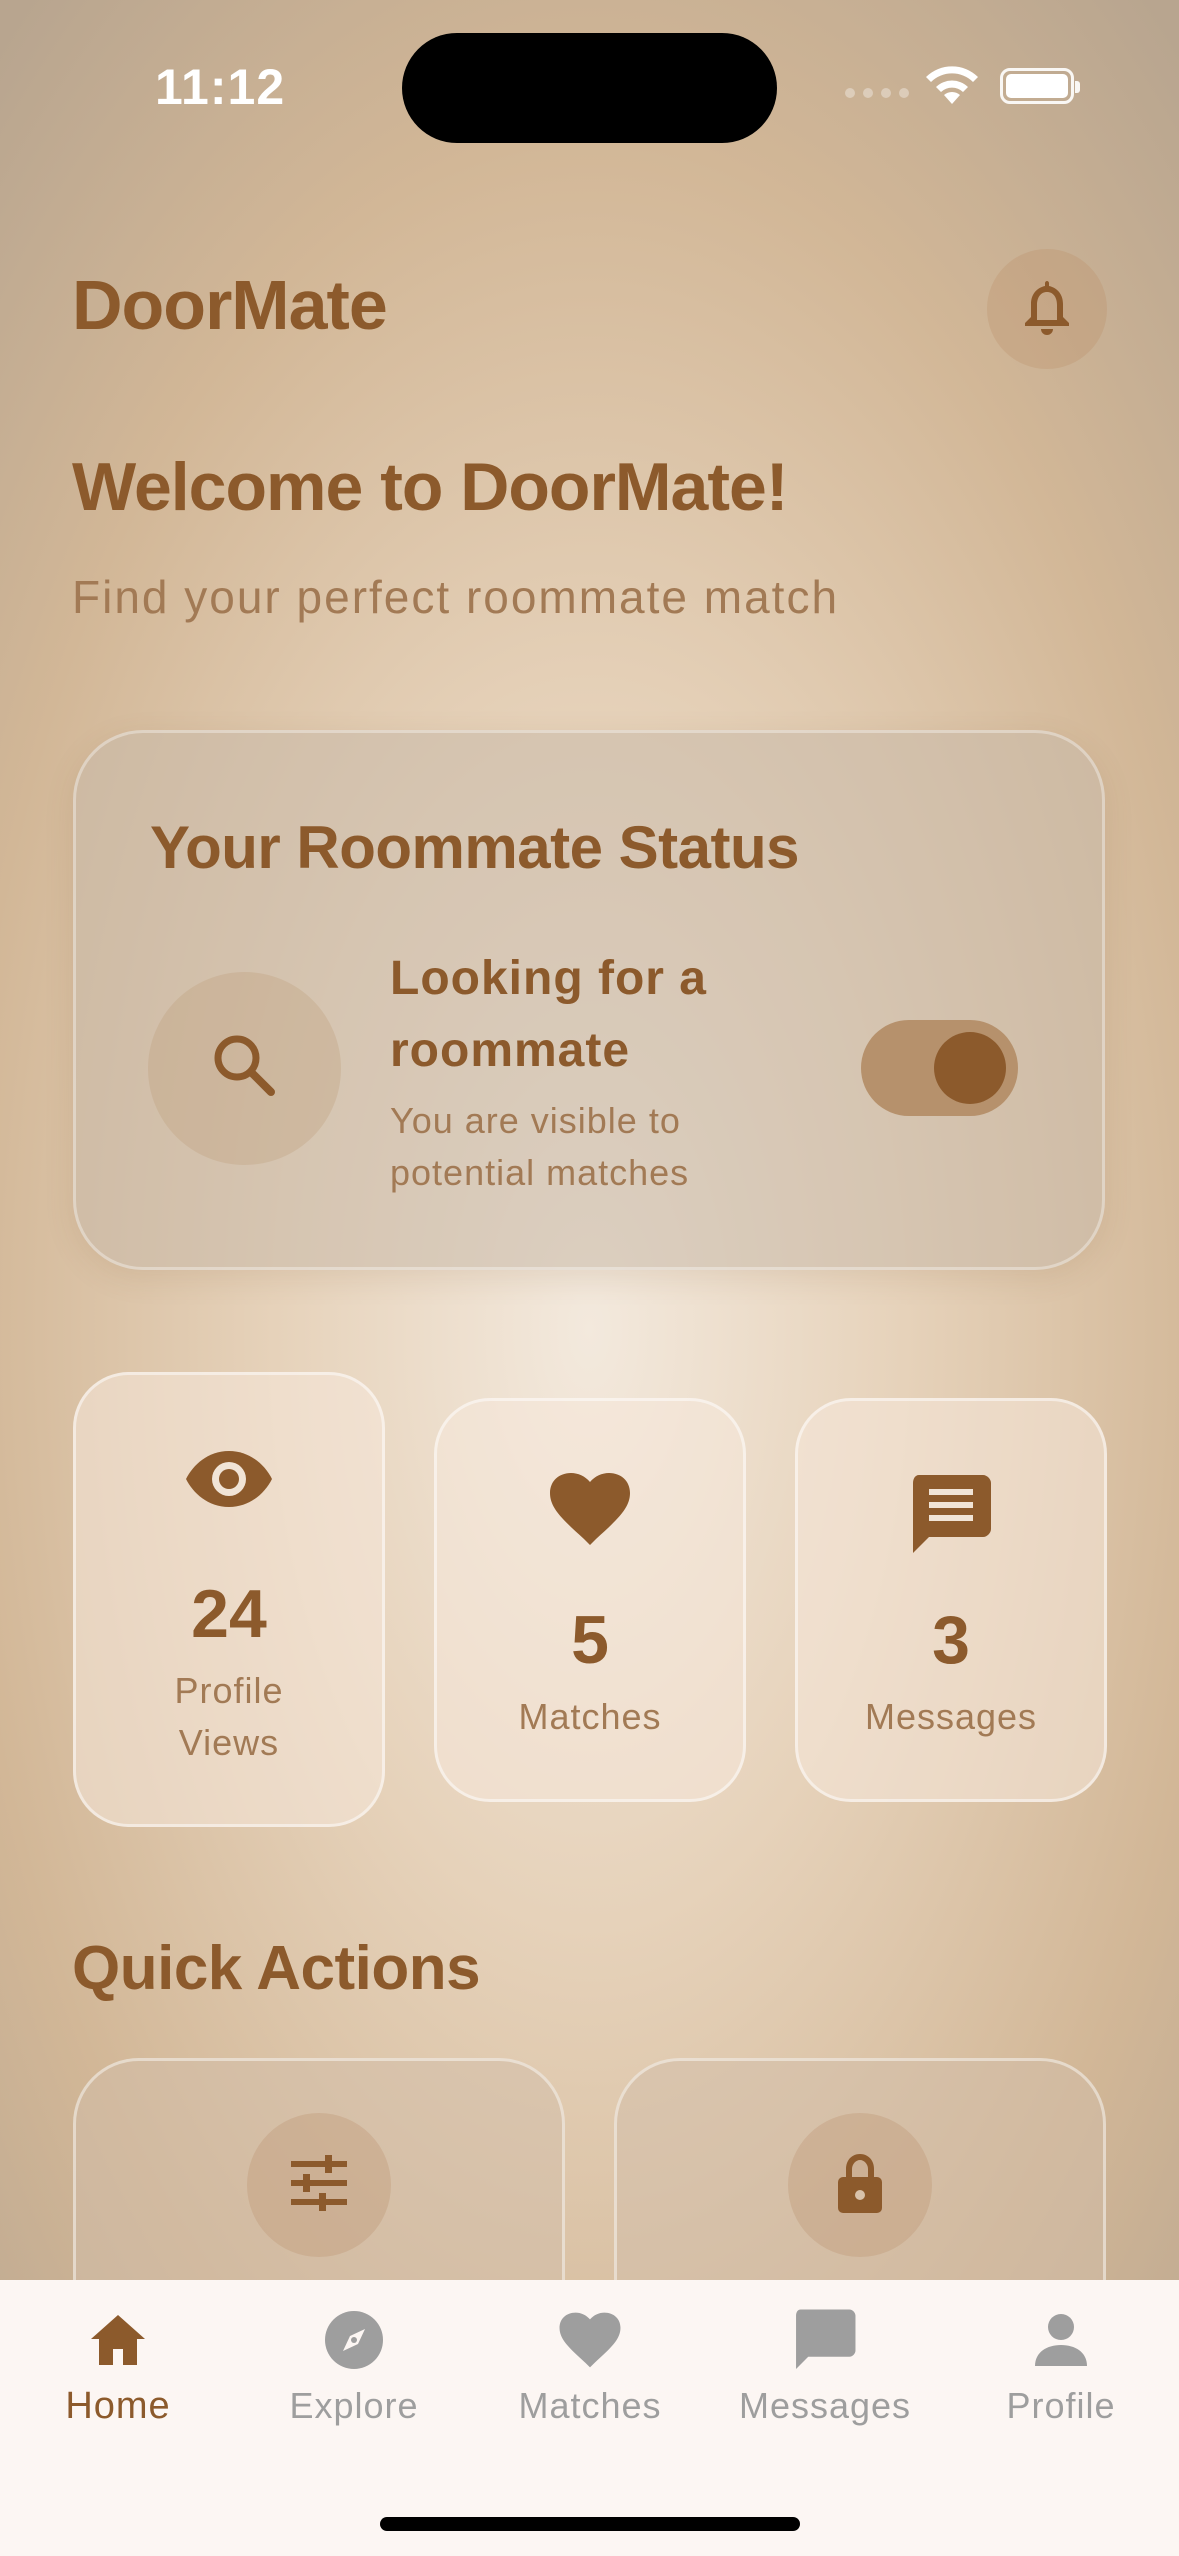 The image size is (1179, 2556). I want to click on stat-value: 3, so click(951, 1640).